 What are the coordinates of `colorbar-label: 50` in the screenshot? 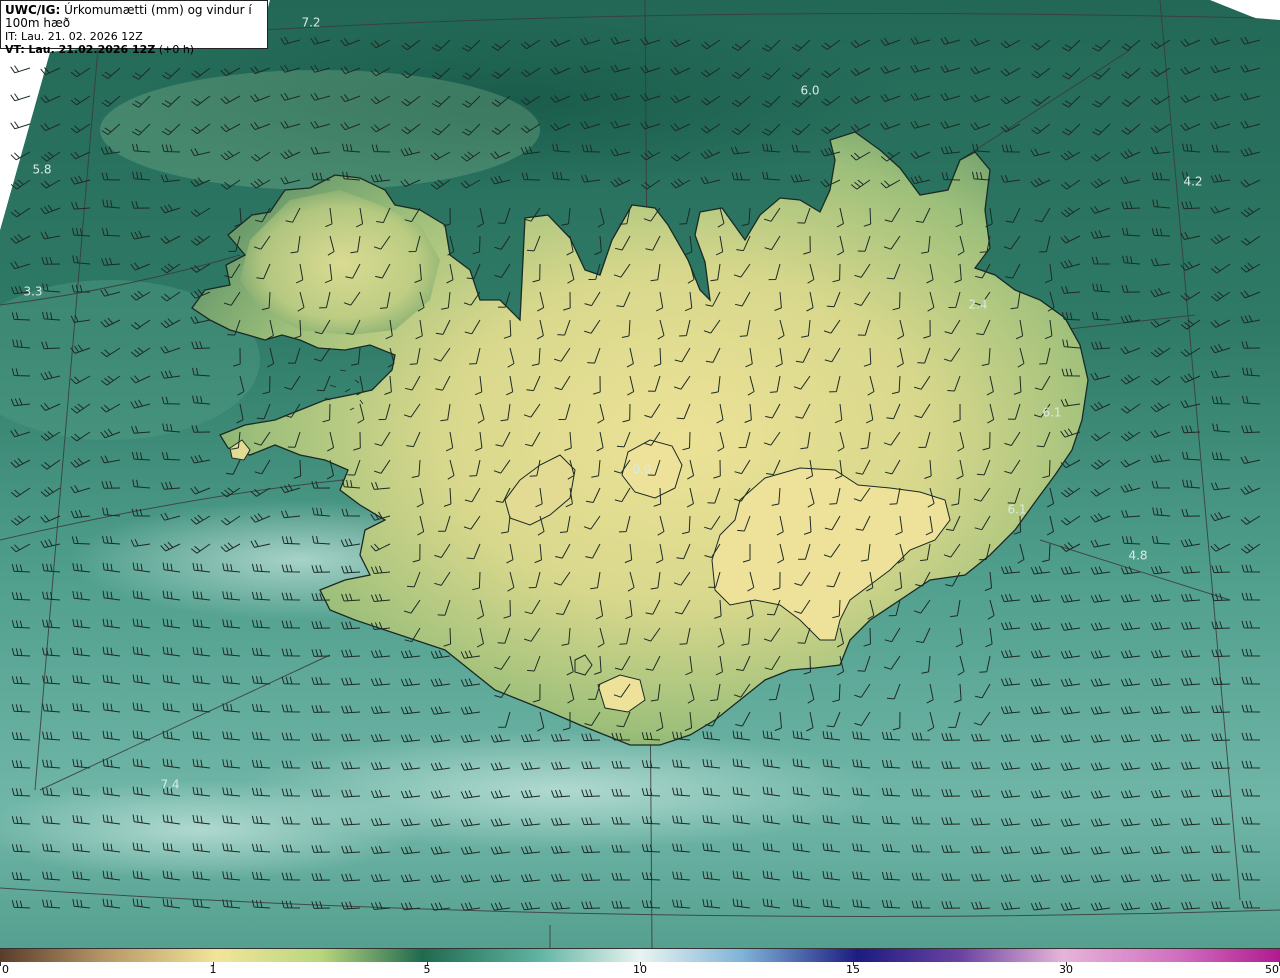 It's located at (1272, 969).